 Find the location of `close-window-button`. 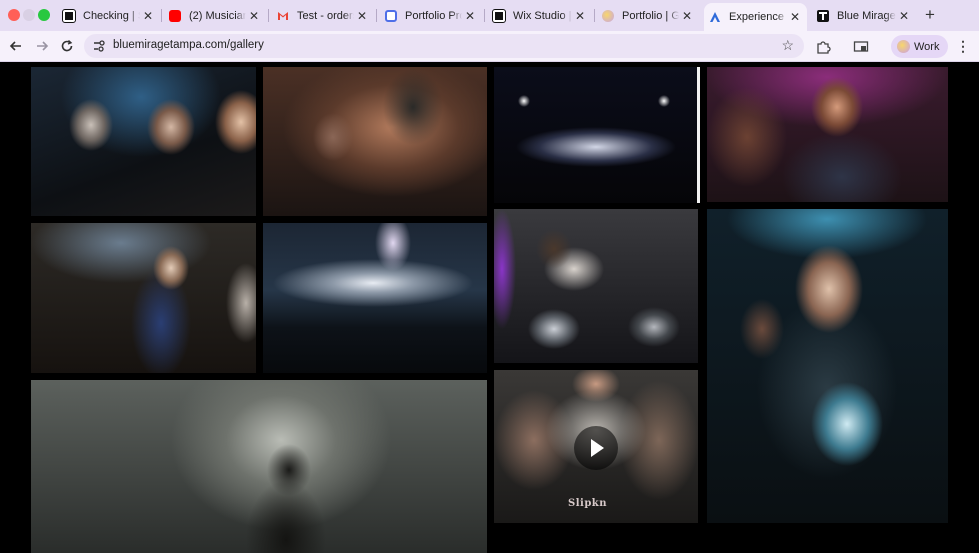

close-window-button is located at coordinates (14, 15).